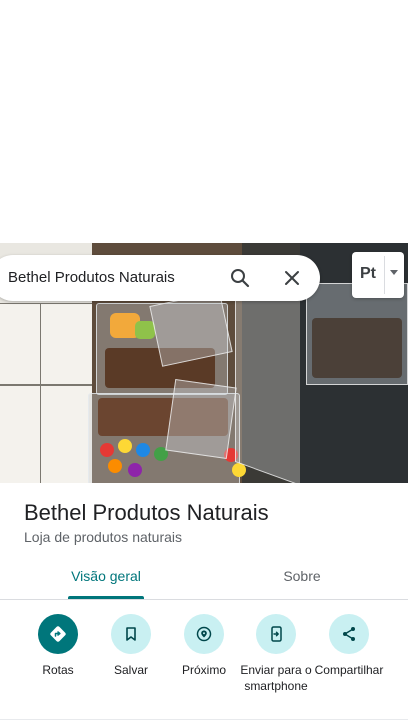 The height and width of the screenshot is (726, 408). I want to click on chevron-down-icon, so click(394, 272).